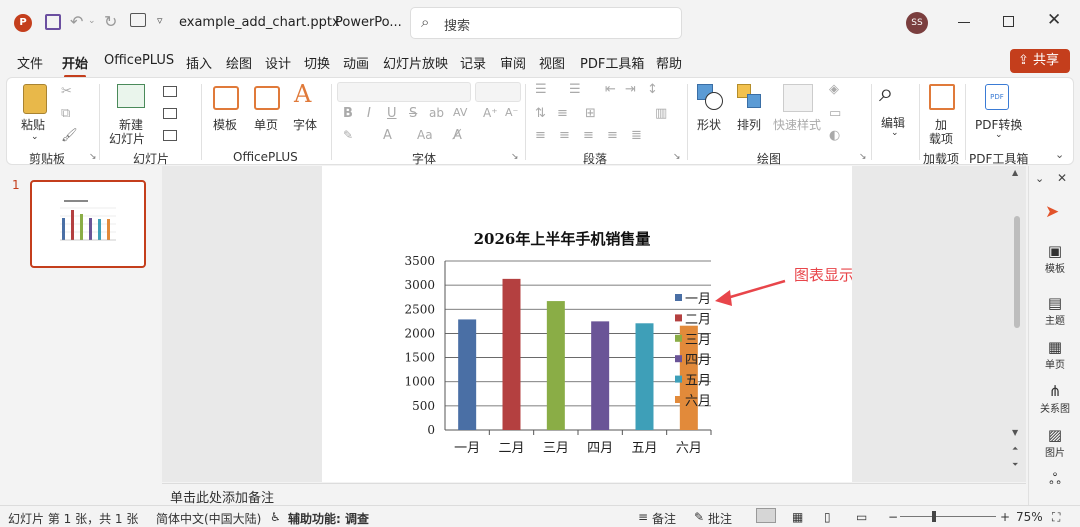  Describe the element at coordinates (861, 517) in the screenshot. I see `slideshow-icon: ▭` at that location.